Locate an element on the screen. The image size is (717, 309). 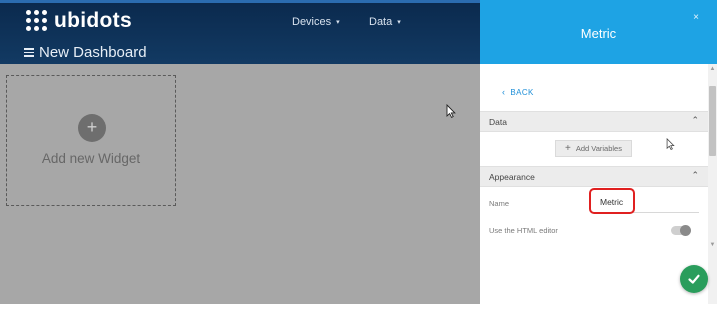
add-widget-placeholder: + Add new Widget is located at coordinates (91, 140).